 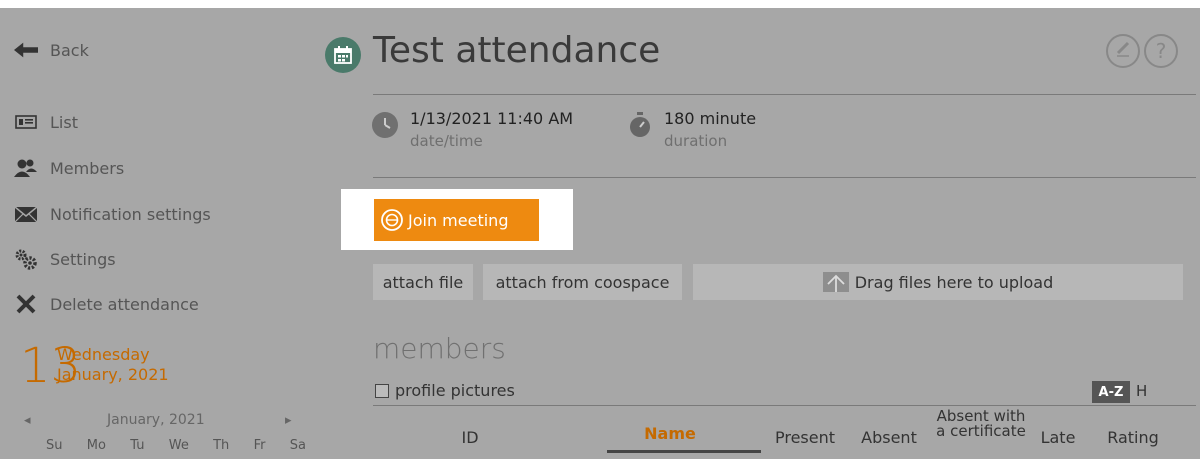 What do you see at coordinates (710, 118) in the screenshot?
I see `duration-value: 180 minute` at bounding box center [710, 118].